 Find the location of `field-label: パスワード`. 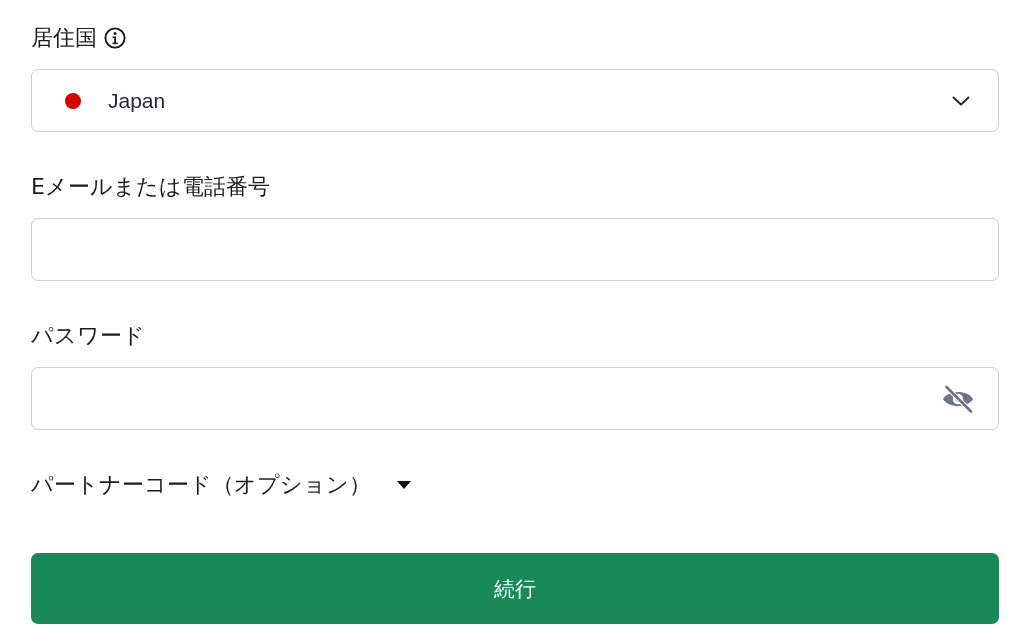

field-label: パスワード is located at coordinates (88, 336).